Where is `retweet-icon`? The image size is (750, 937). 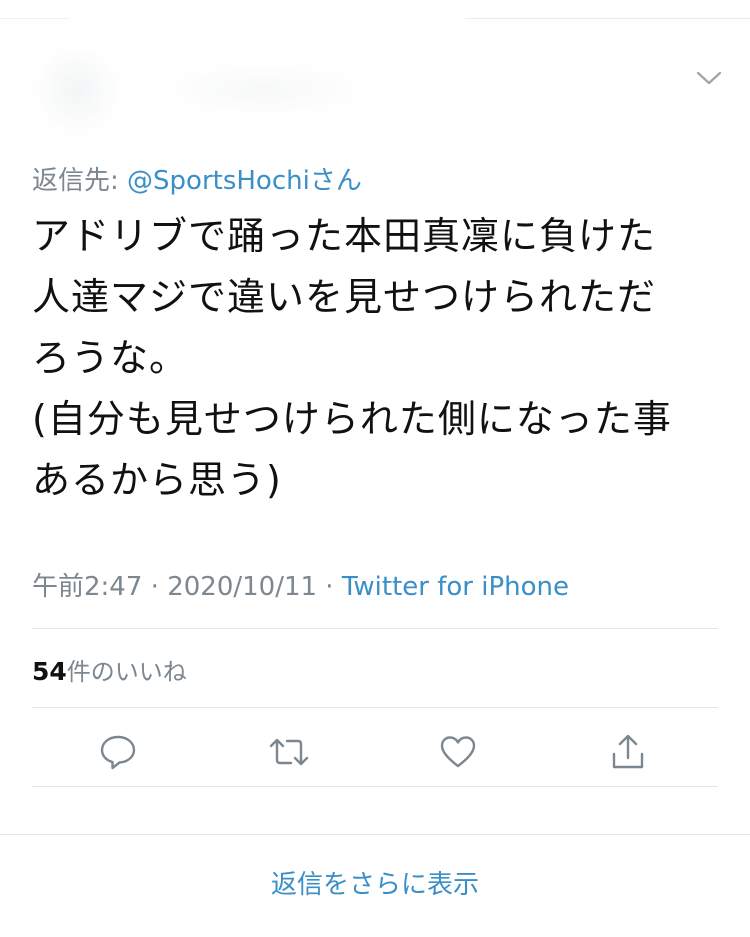 retweet-icon is located at coordinates (289, 752).